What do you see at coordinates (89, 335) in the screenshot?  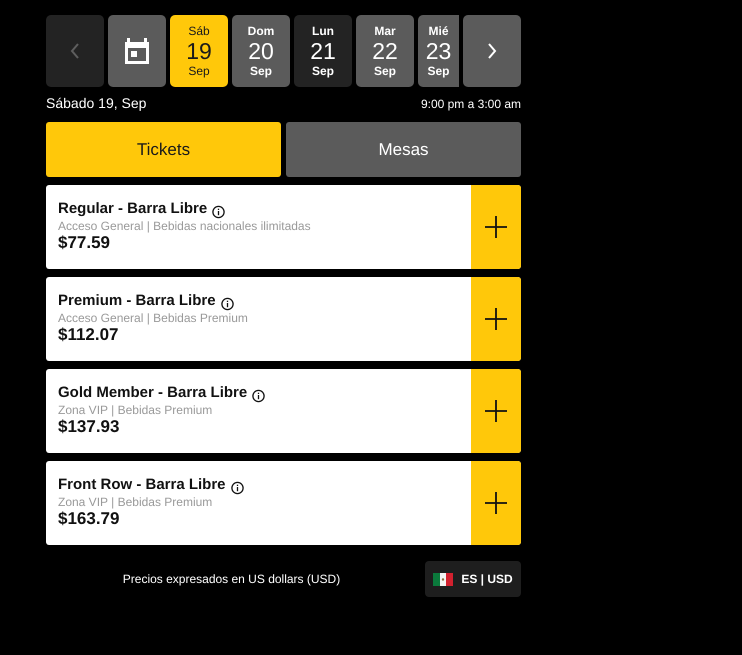 I see `ticket-price: $112.07` at bounding box center [89, 335].